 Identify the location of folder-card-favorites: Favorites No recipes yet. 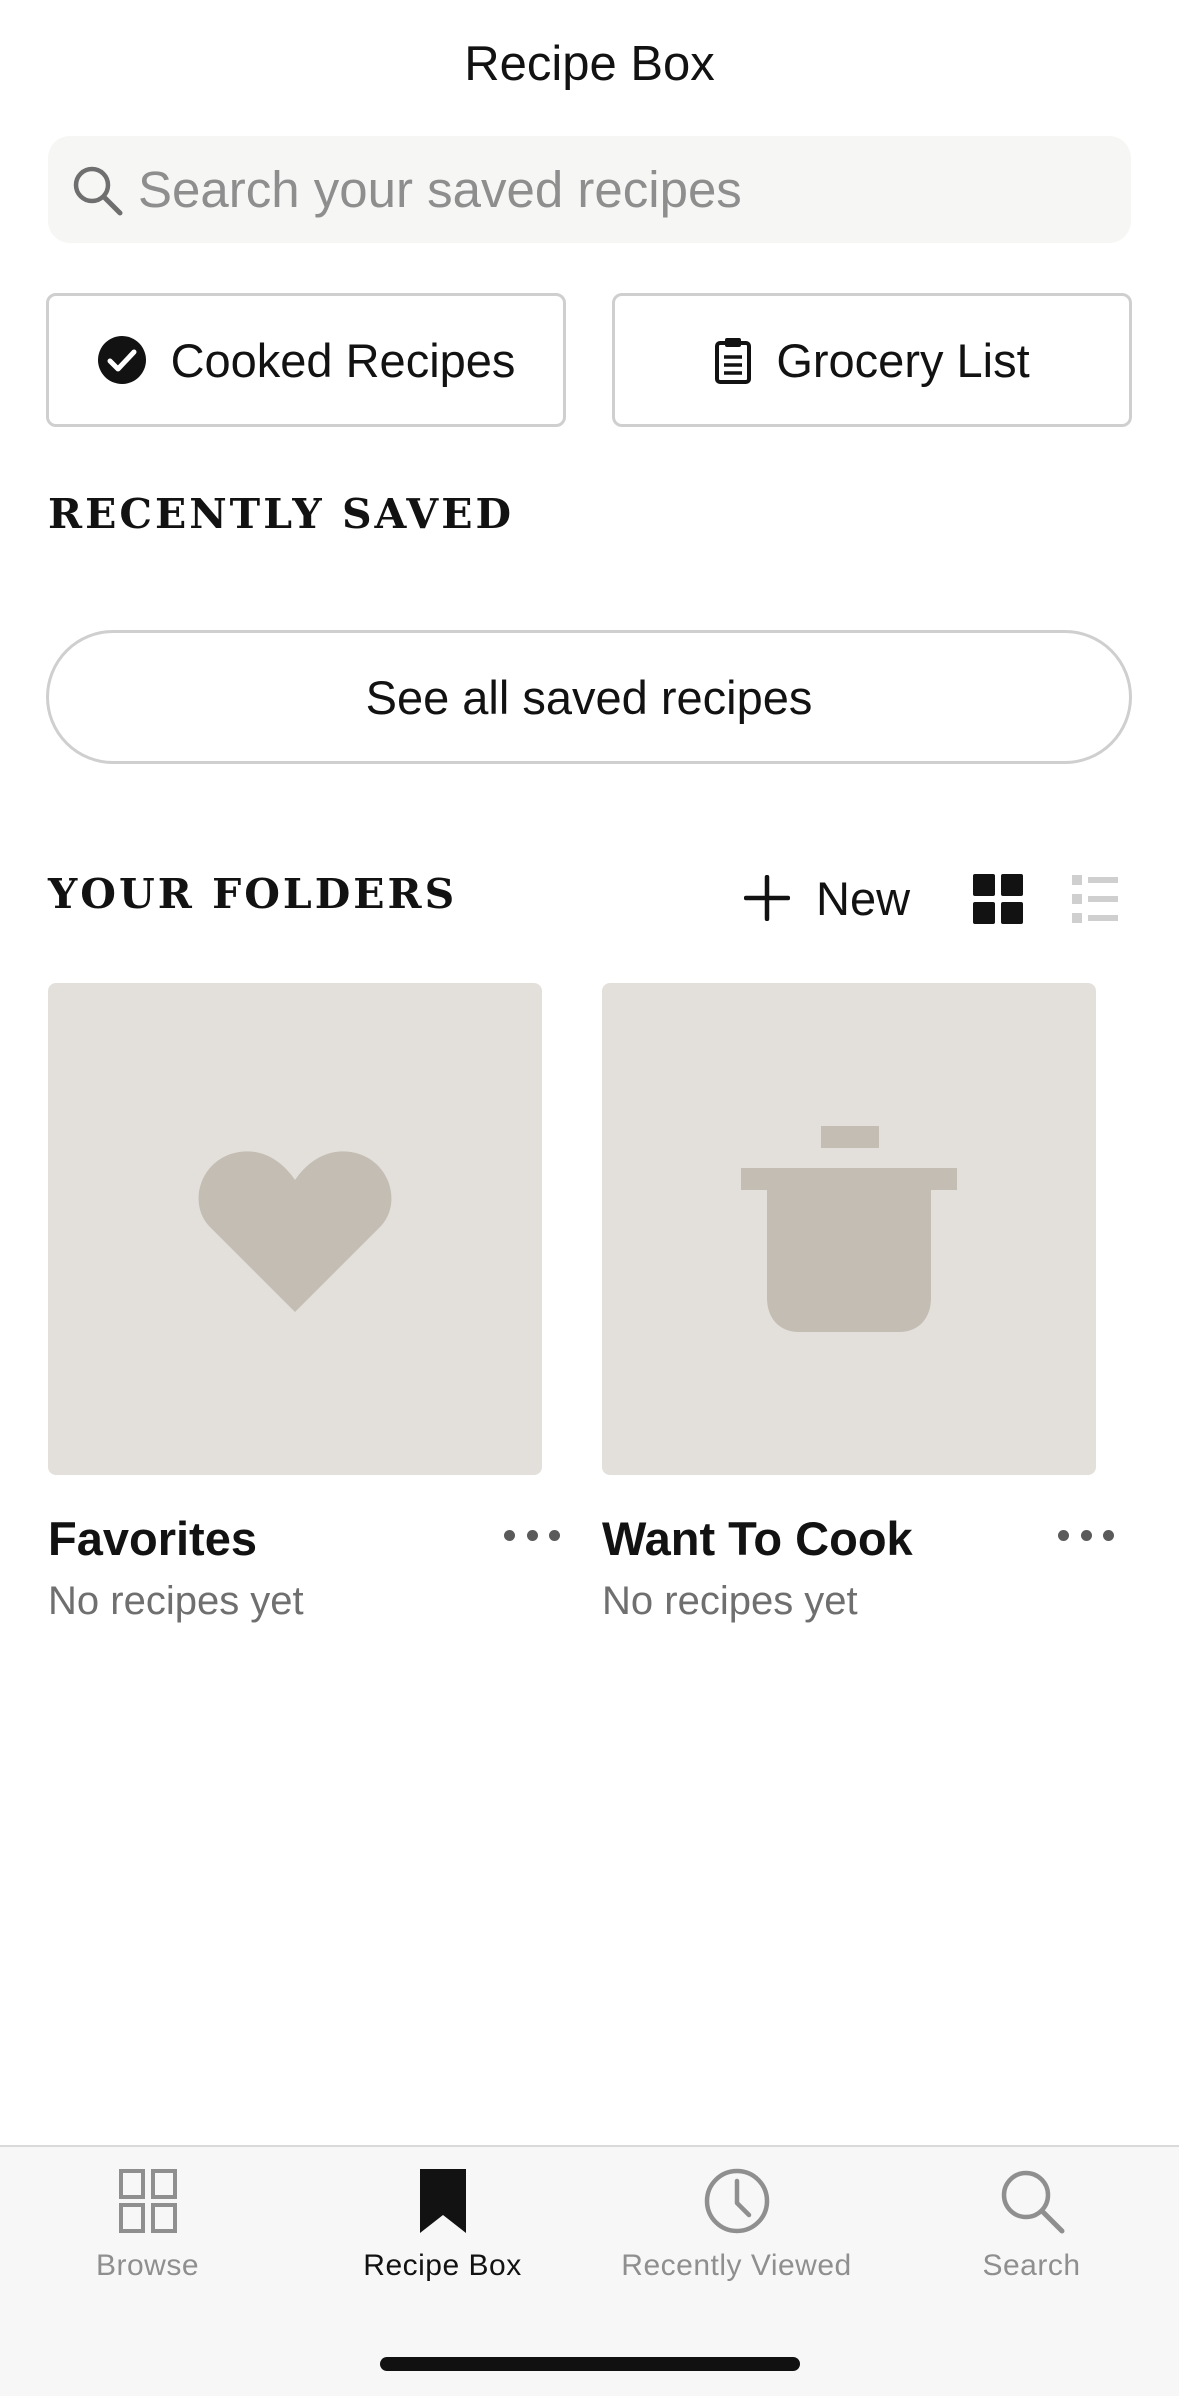
(328, 1303).